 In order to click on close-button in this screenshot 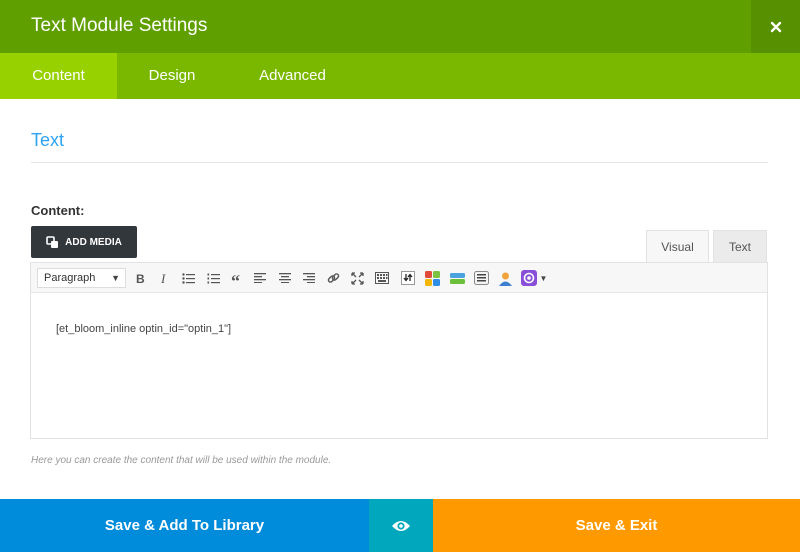, I will do `click(775, 26)`.